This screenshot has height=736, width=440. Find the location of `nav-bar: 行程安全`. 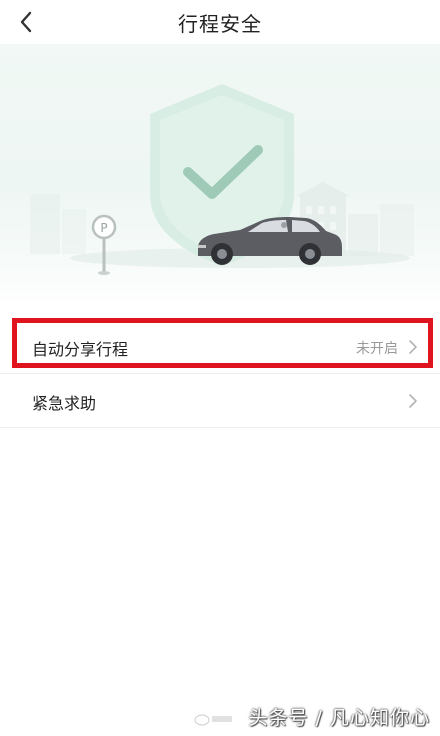

nav-bar: 行程安全 is located at coordinates (220, 22).